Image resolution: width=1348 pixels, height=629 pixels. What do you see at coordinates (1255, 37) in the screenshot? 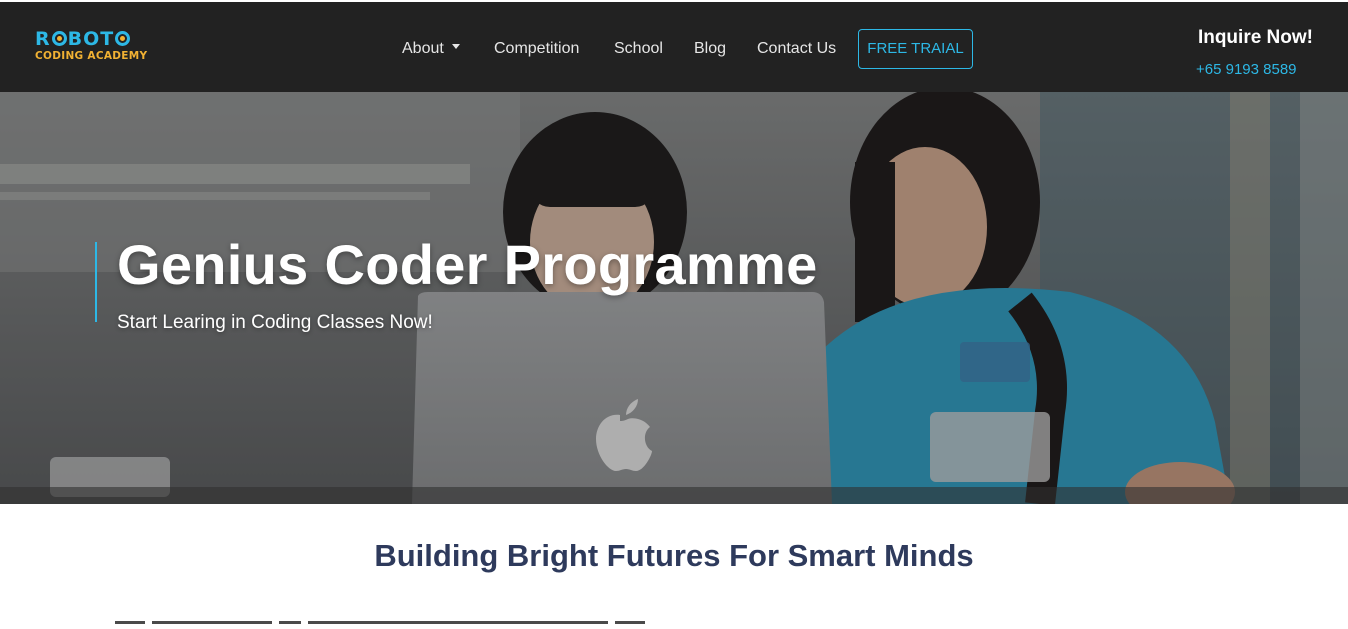
I see `inquire-heading: Inquire Now!` at bounding box center [1255, 37].